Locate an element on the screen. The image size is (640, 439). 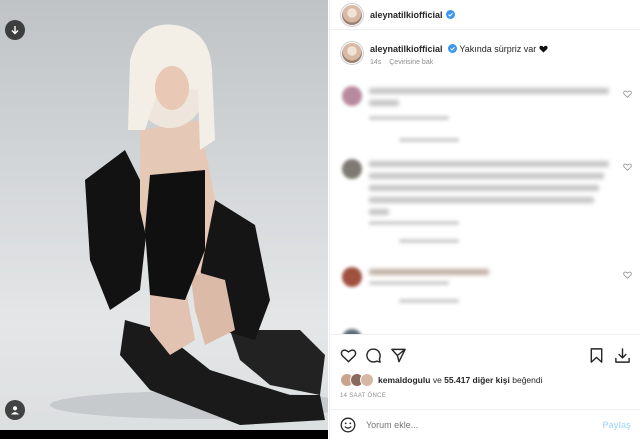
action-icons is located at coordinates (485, 356).